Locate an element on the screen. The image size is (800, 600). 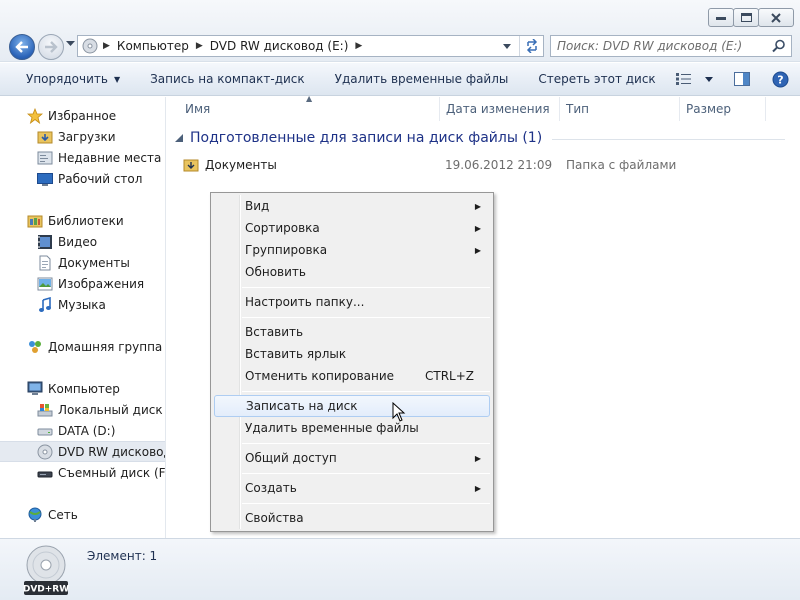
network-icon is located at coordinates (35, 515).